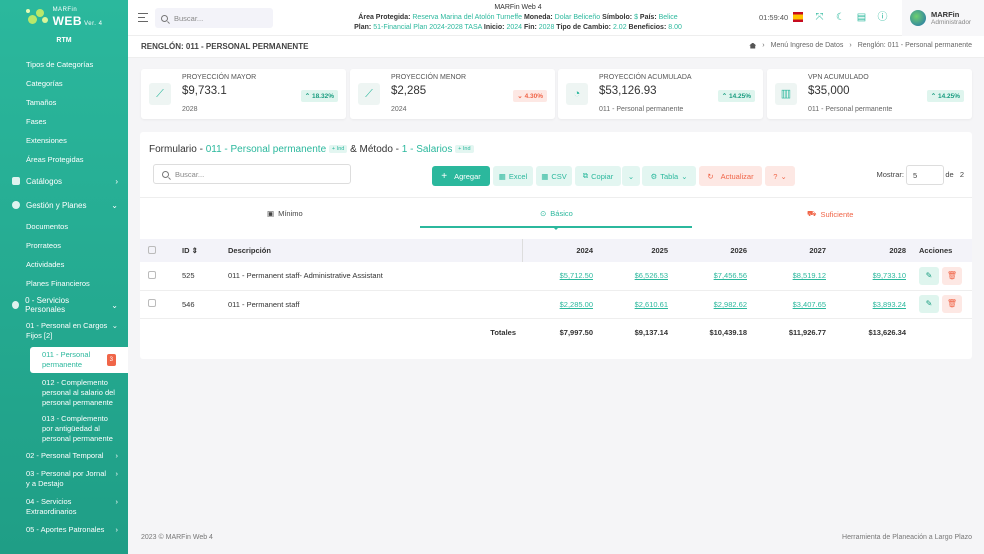  Describe the element at coordinates (753, 45) in the screenshot. I see `home-icon` at that location.